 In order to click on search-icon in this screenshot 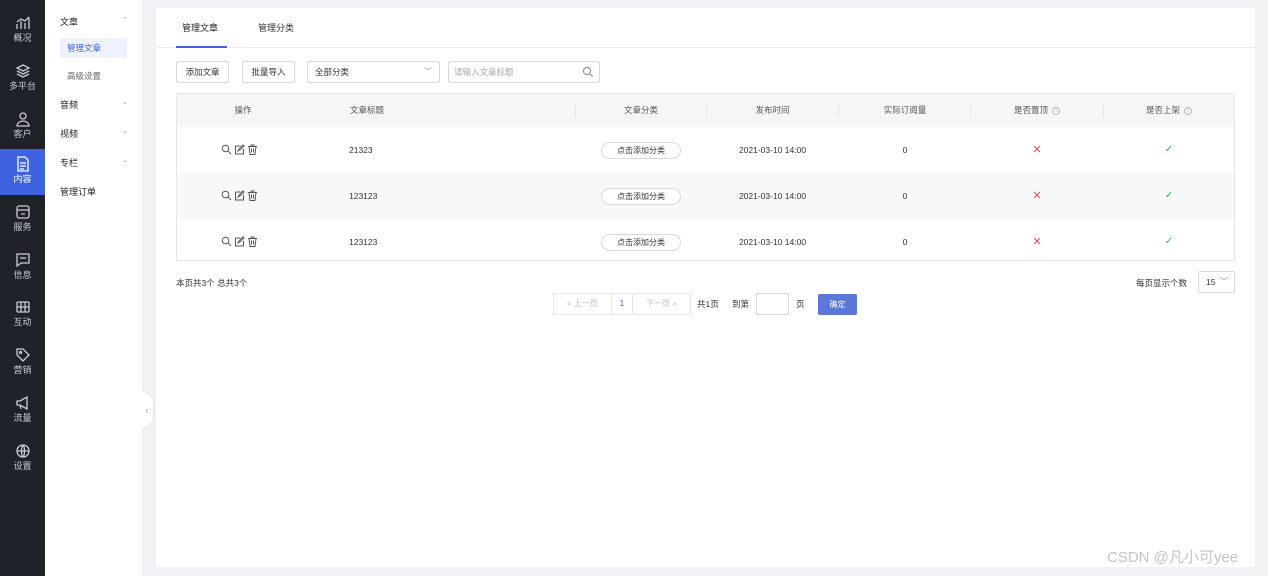, I will do `click(588, 72)`.